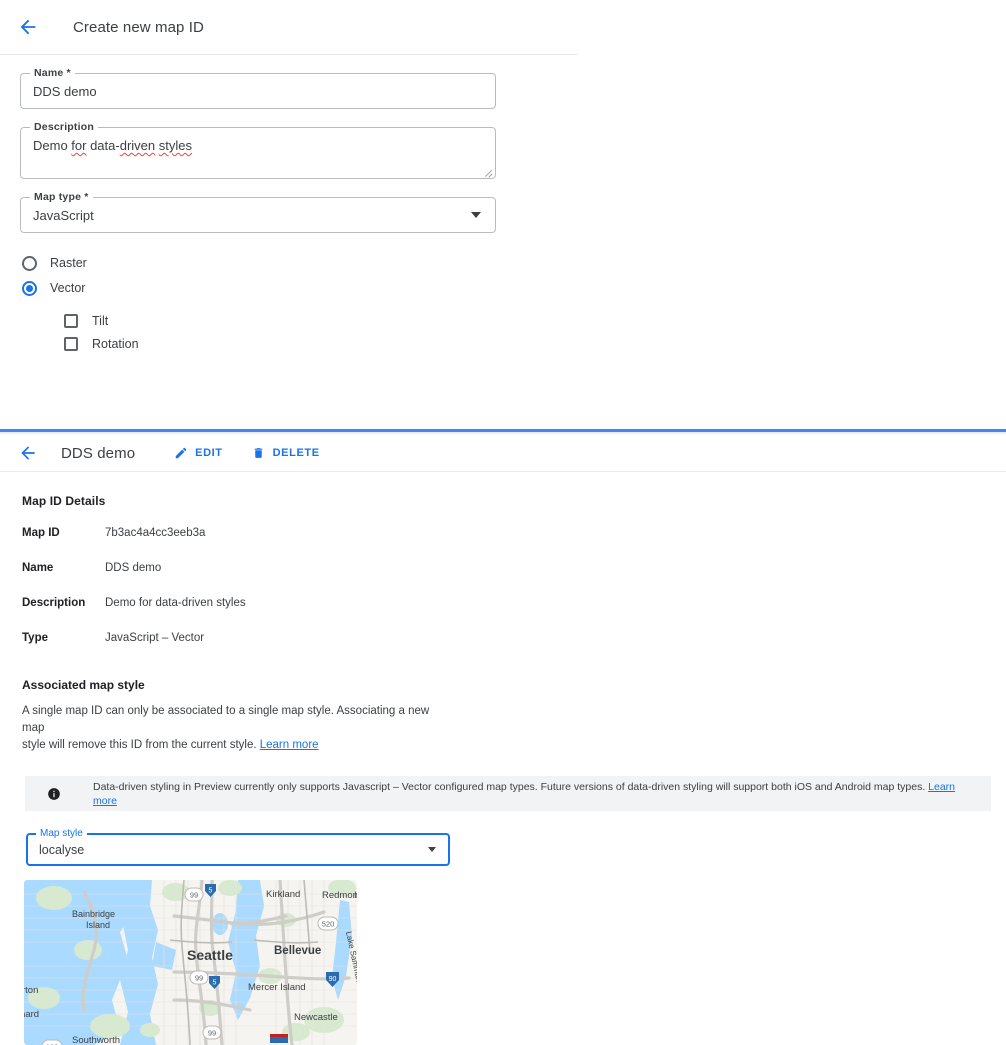  What do you see at coordinates (31, 1014) in the screenshot?
I see `svg-text: nard` at bounding box center [31, 1014].